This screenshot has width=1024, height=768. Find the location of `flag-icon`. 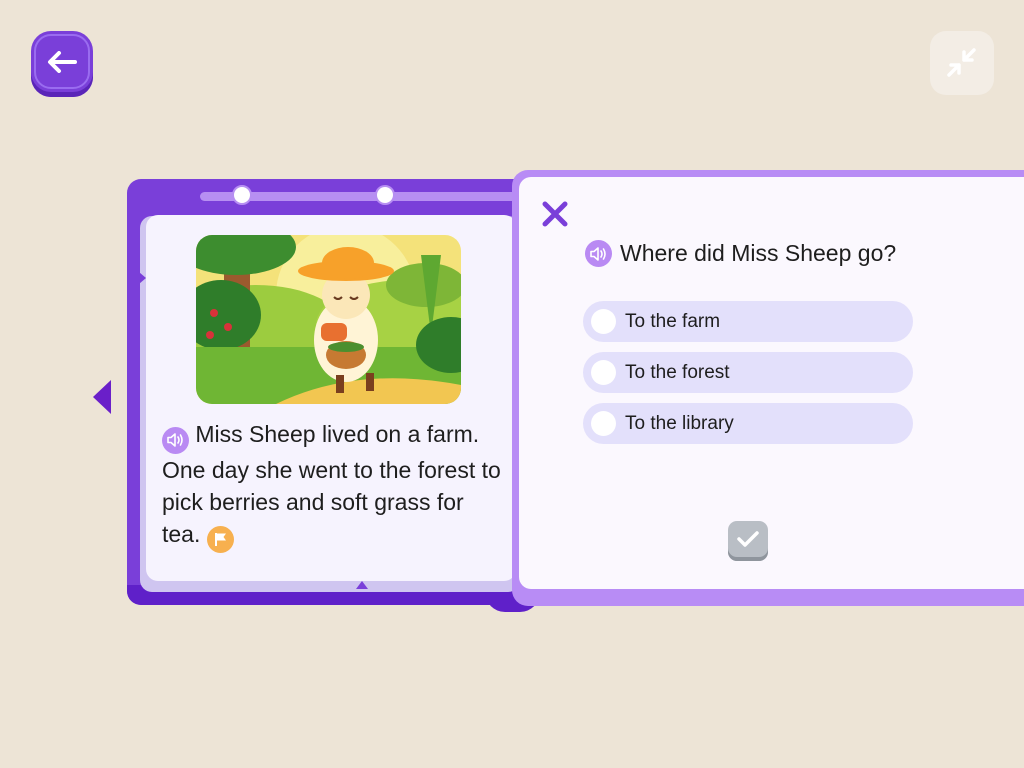

flag-icon is located at coordinates (220, 539).